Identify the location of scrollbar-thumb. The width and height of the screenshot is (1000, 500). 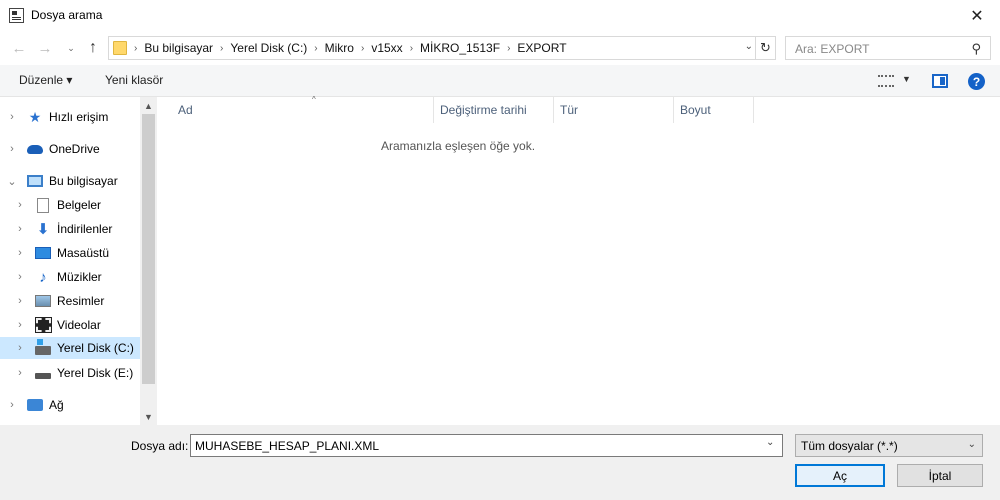
(148, 249).